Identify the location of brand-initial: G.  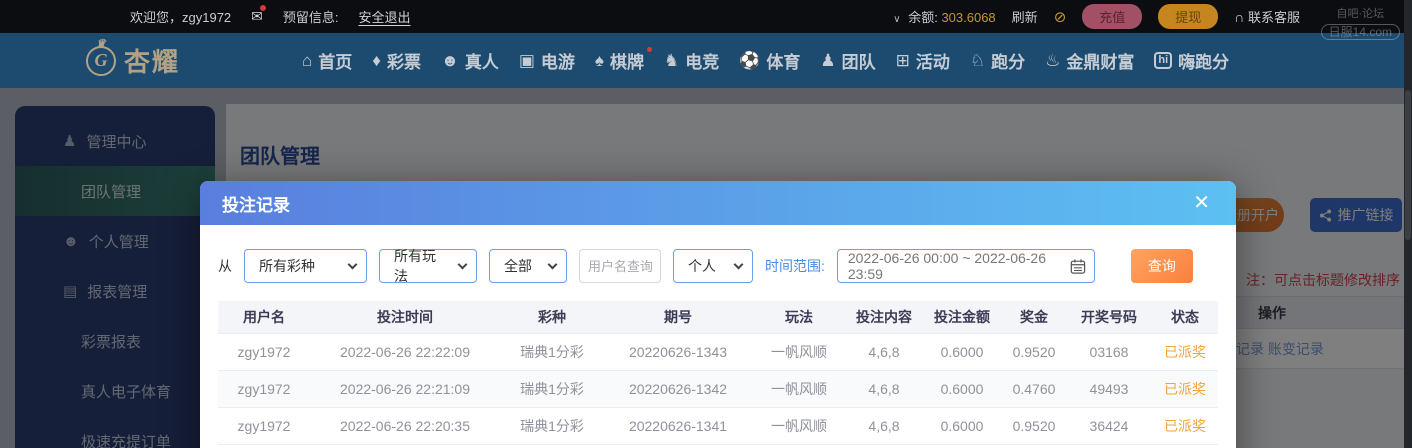
(101, 60).